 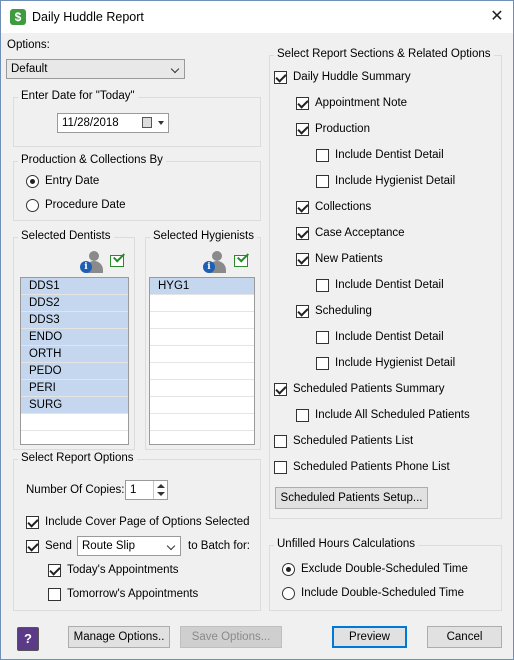 I want to click on list-item: PERI, so click(x=74, y=388).